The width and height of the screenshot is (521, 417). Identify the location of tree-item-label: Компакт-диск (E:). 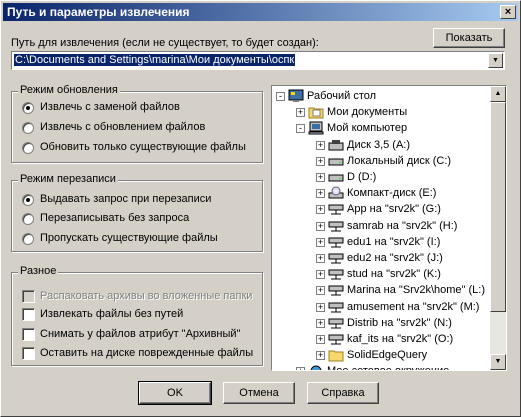
(392, 193).